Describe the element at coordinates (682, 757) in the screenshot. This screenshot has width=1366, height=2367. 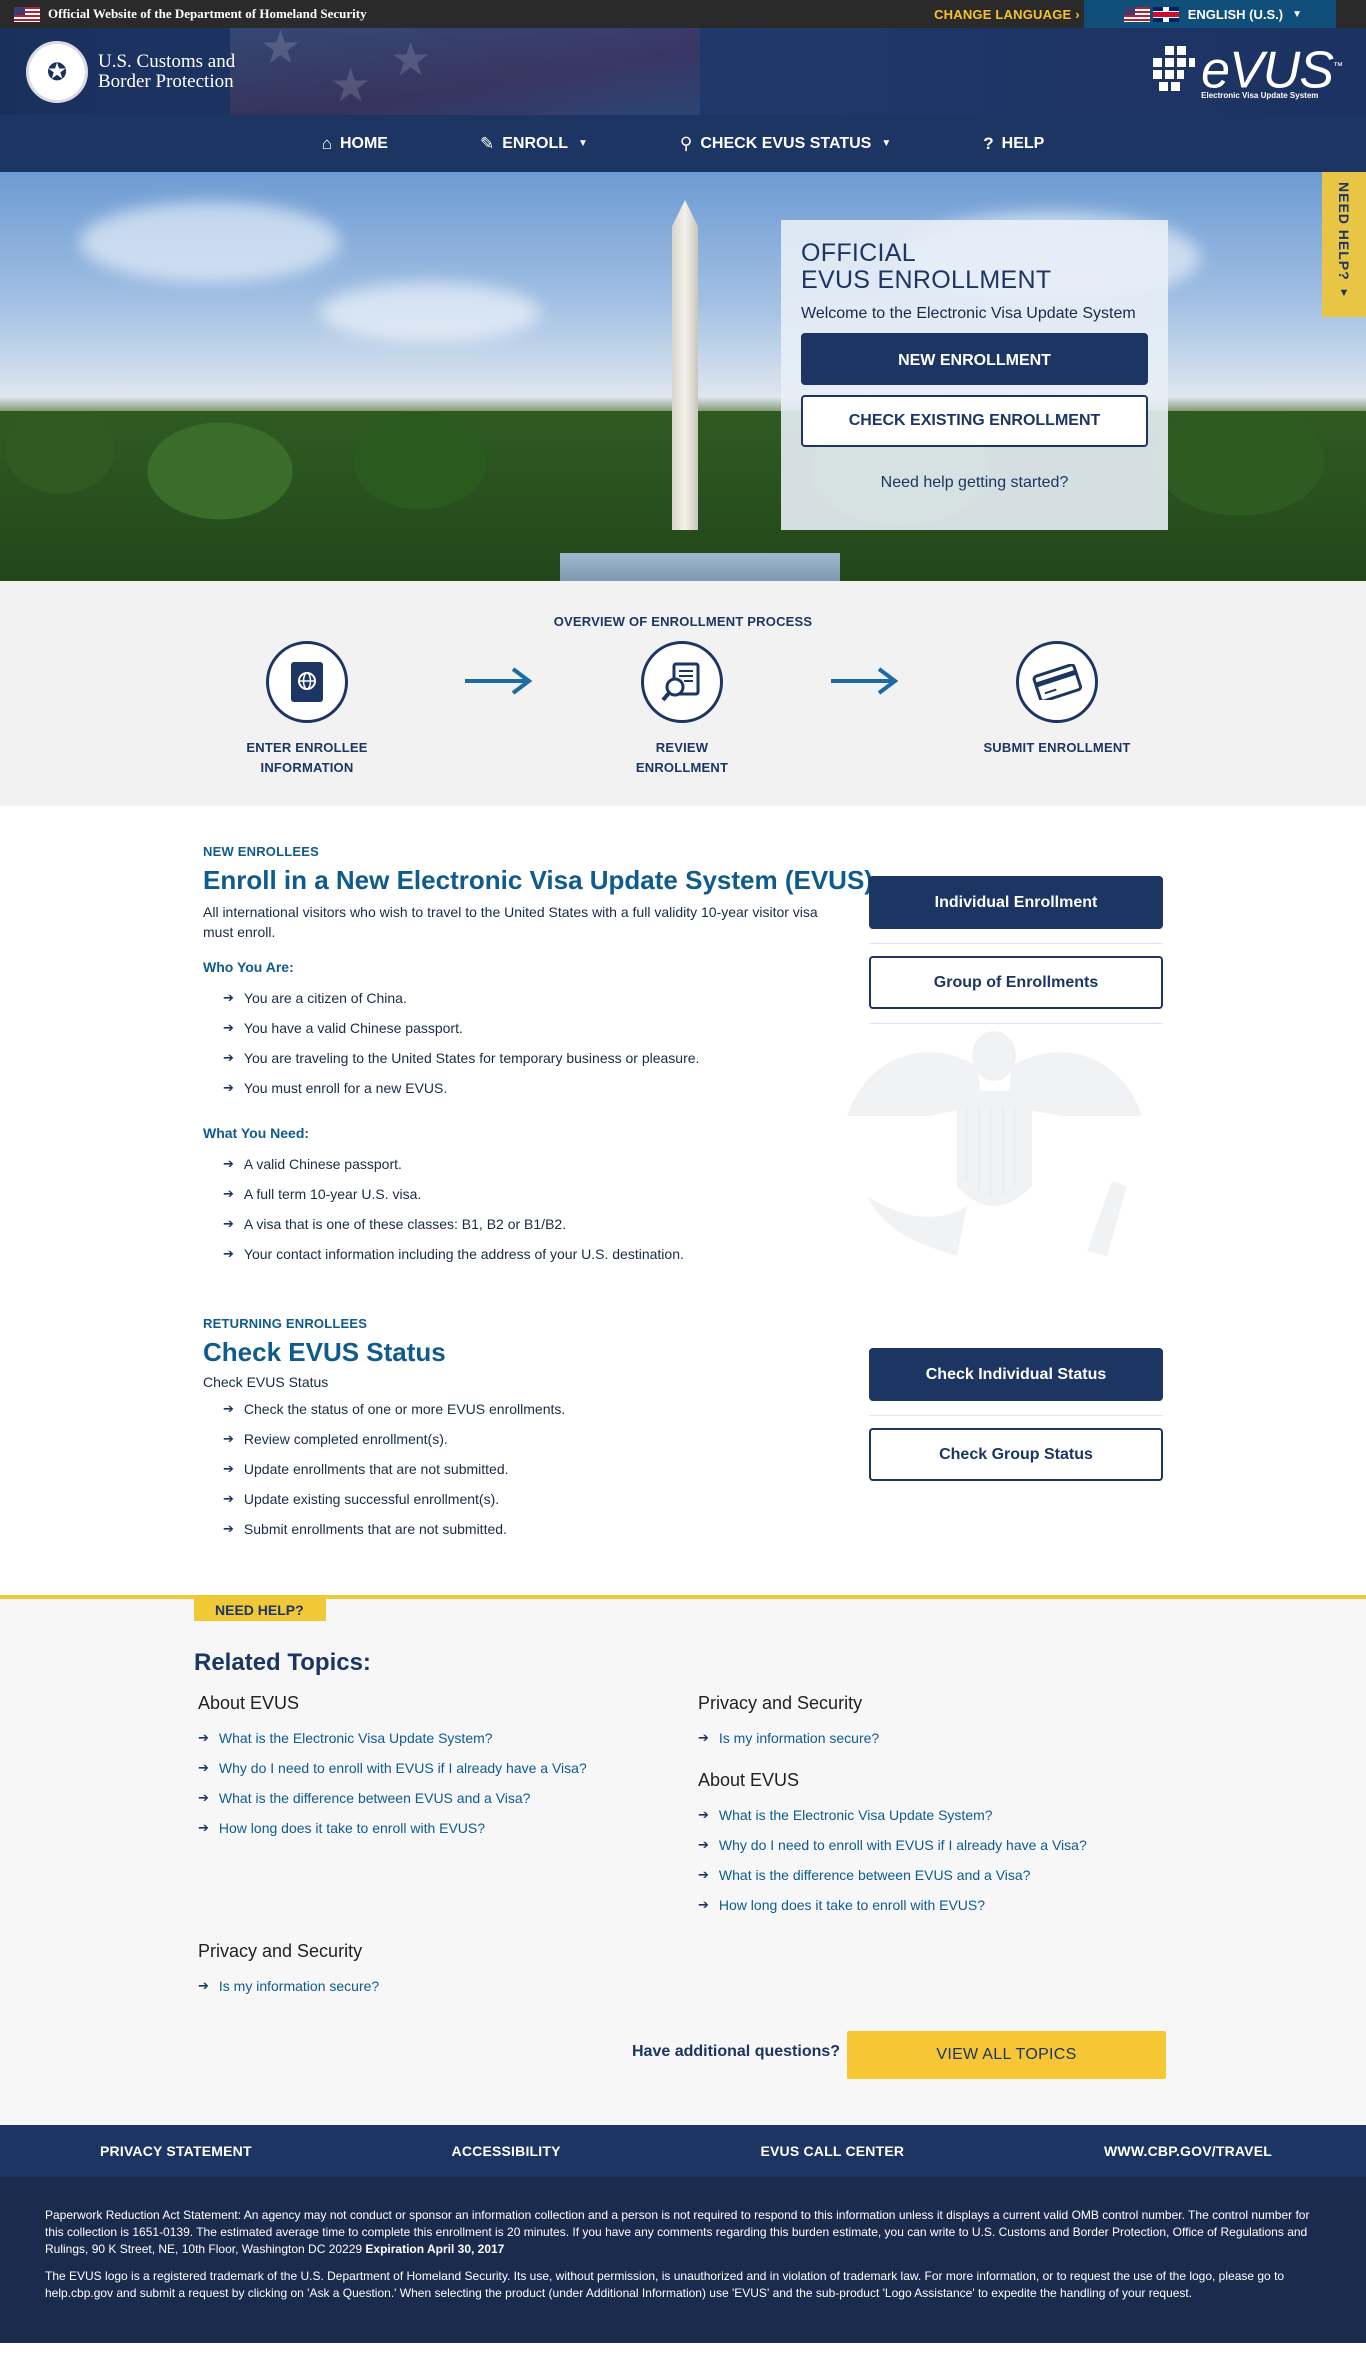
I see `step-label: REVIEW ENROLLMENT` at that location.